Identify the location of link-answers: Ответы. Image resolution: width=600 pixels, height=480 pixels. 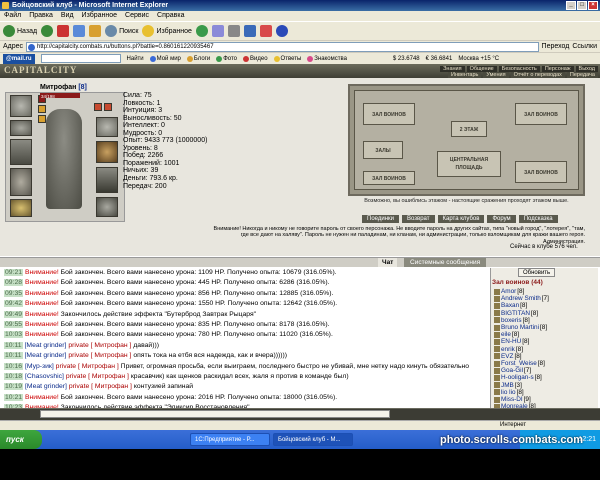
(287, 58).